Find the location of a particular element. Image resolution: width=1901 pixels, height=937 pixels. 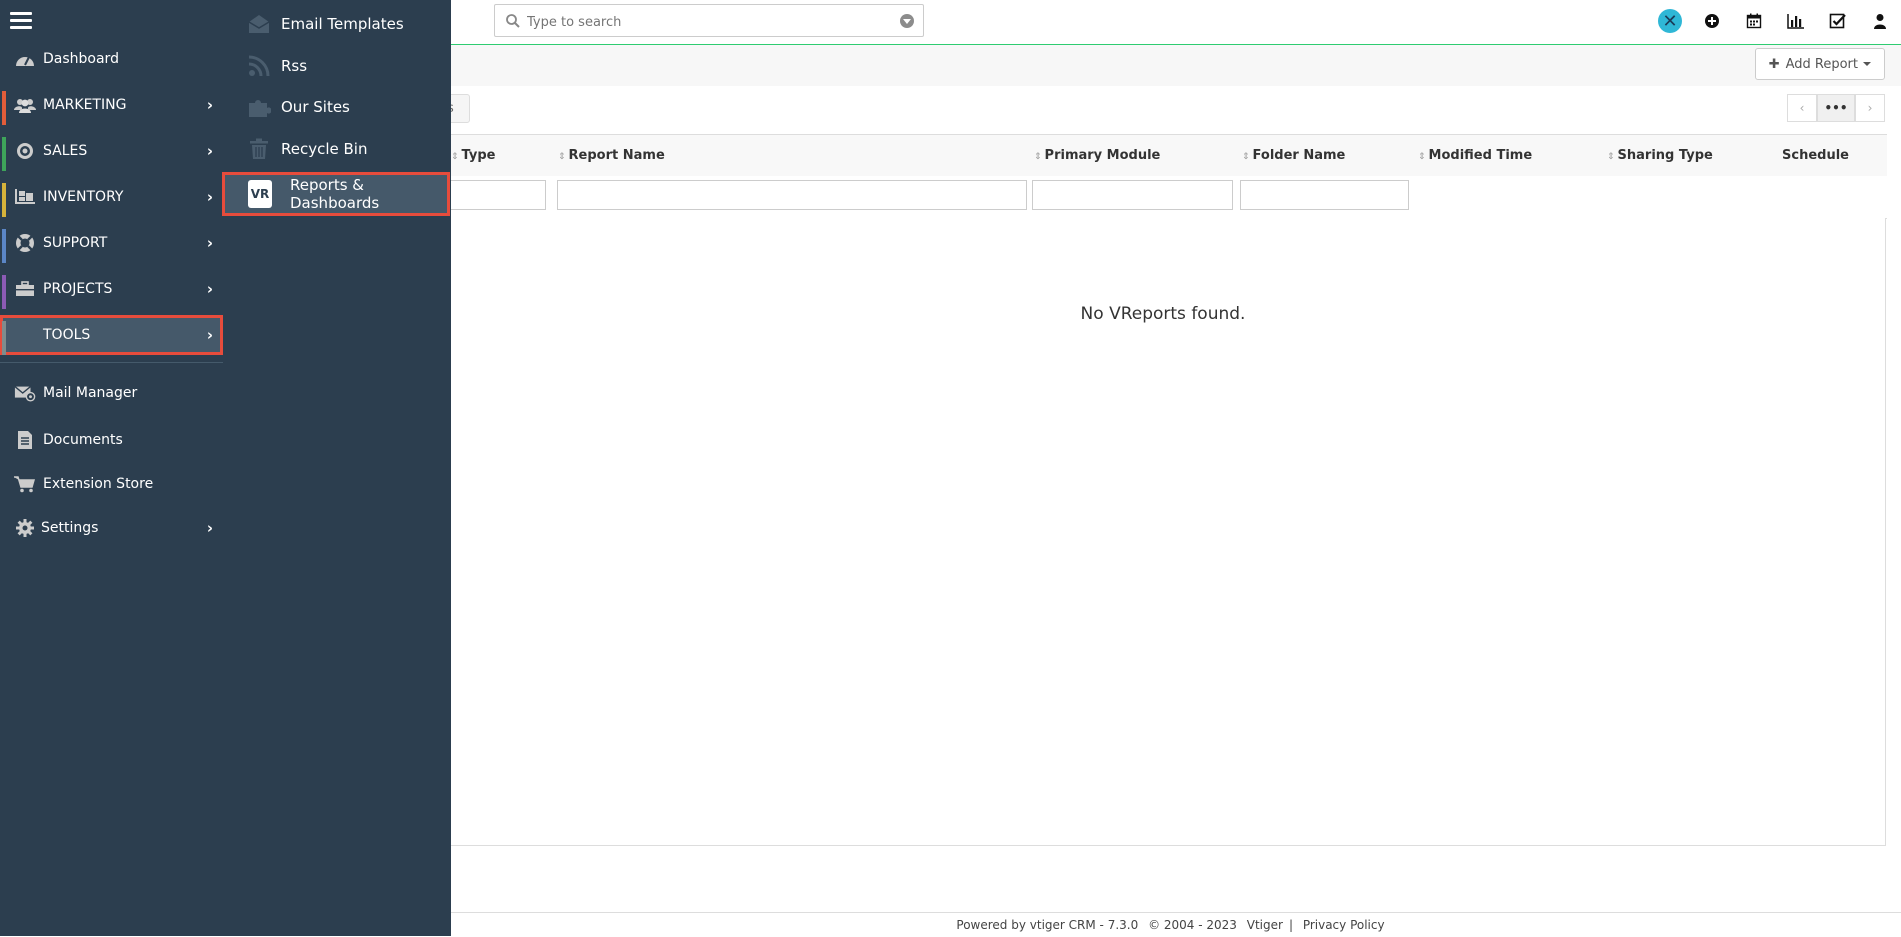

hamburger-menu-icon is located at coordinates (21, 21).